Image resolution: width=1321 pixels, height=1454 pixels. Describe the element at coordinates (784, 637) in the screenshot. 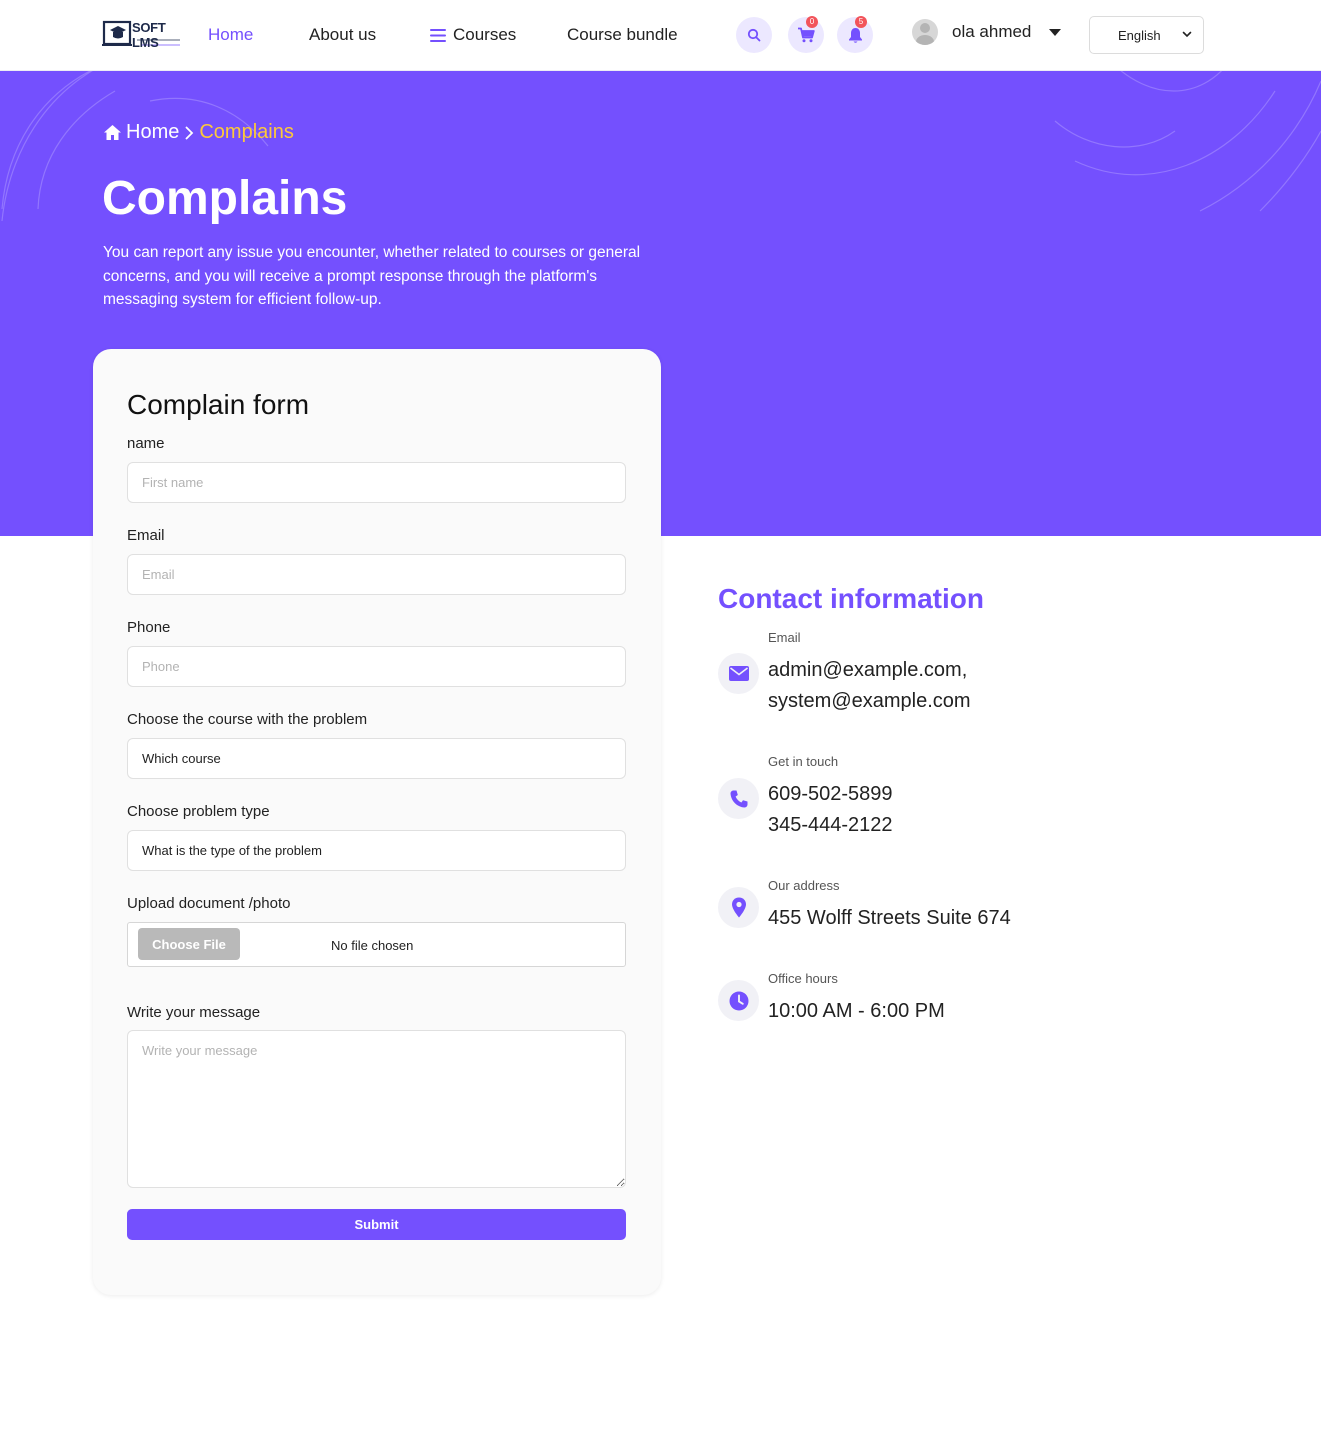

I see `contact-email-label: Email` at that location.